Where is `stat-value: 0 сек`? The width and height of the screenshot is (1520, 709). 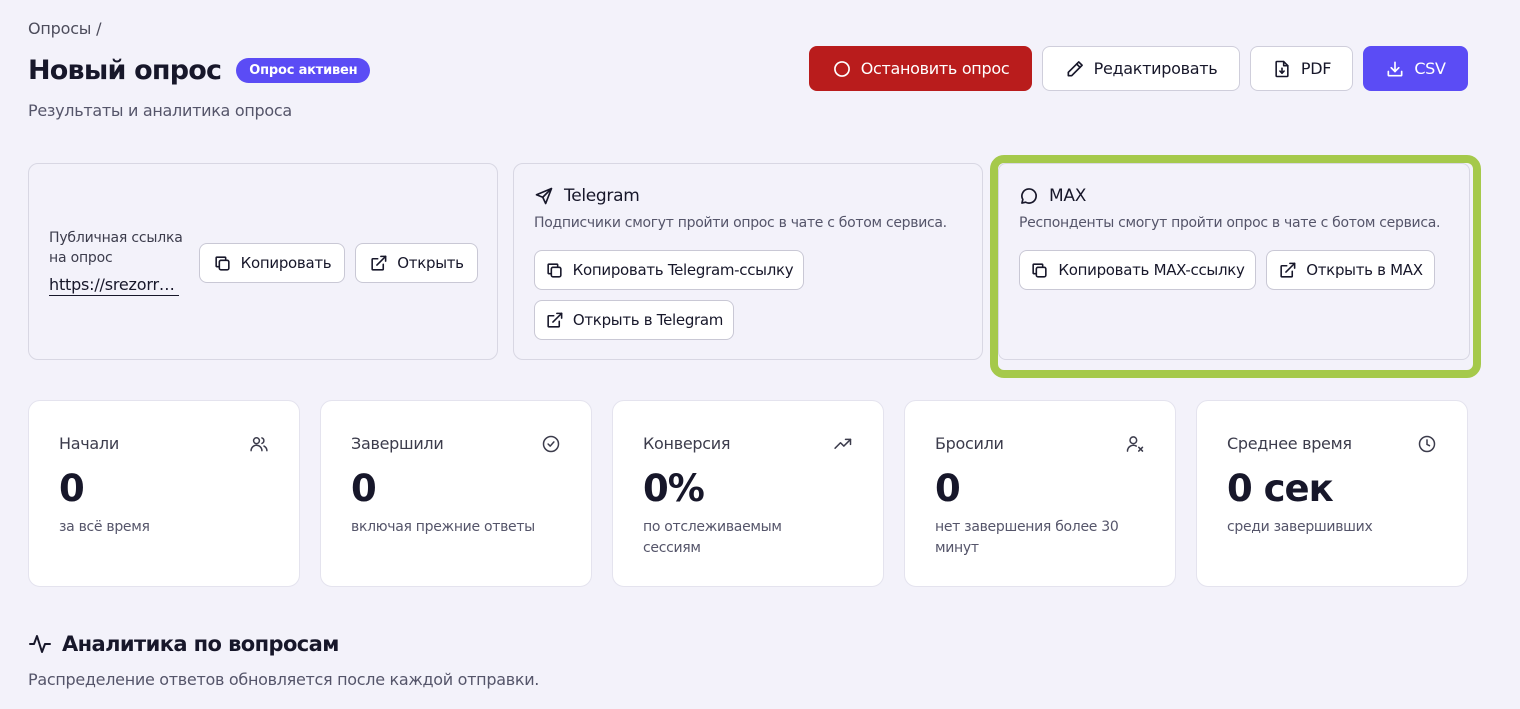
stat-value: 0 сек is located at coordinates (1280, 488).